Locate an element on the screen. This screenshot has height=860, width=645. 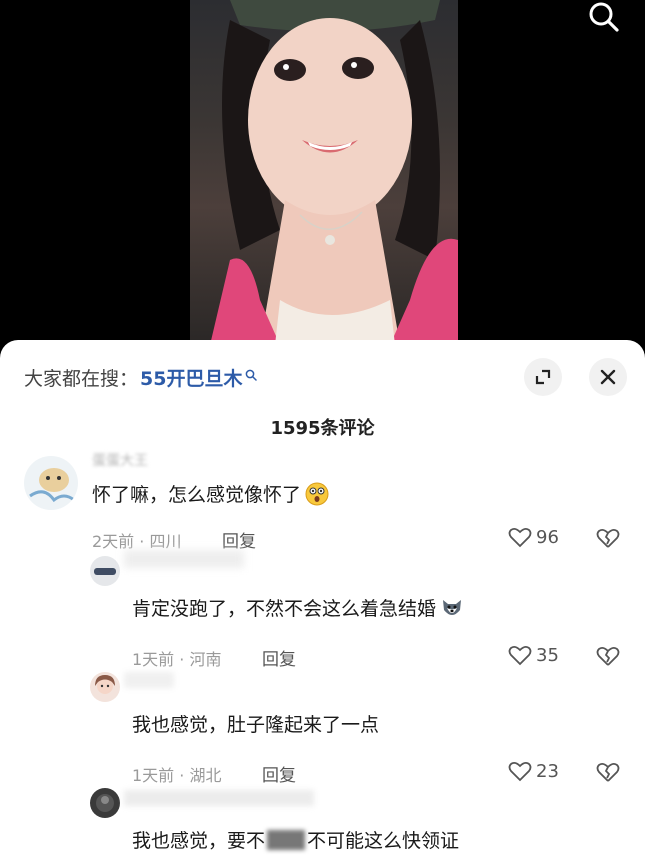
comment-text: 我也感觉，要不 不可能这么快领证 is located at coordinates (295, 839).